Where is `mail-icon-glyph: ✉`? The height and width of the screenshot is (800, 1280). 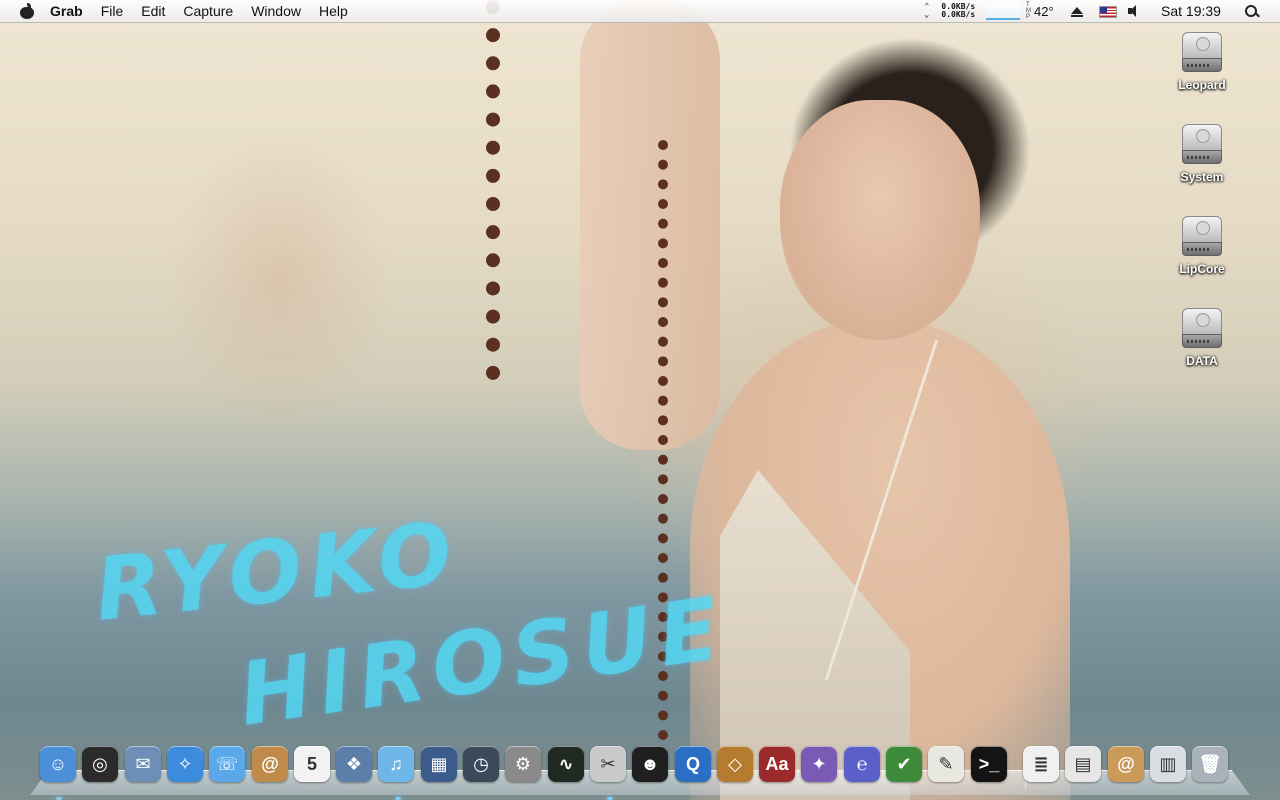
mail-icon-glyph: ✉ is located at coordinates (143, 764).